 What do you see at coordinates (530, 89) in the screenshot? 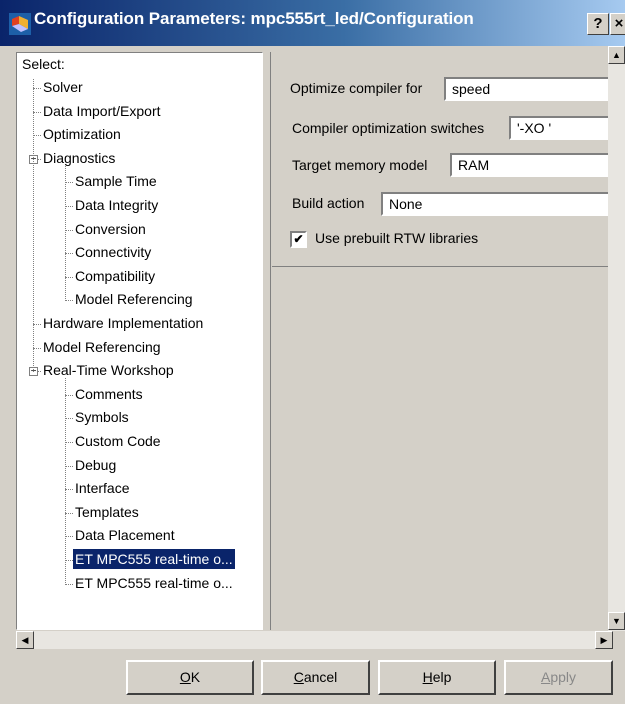
I see `optimize-compiler-field: speed` at bounding box center [530, 89].